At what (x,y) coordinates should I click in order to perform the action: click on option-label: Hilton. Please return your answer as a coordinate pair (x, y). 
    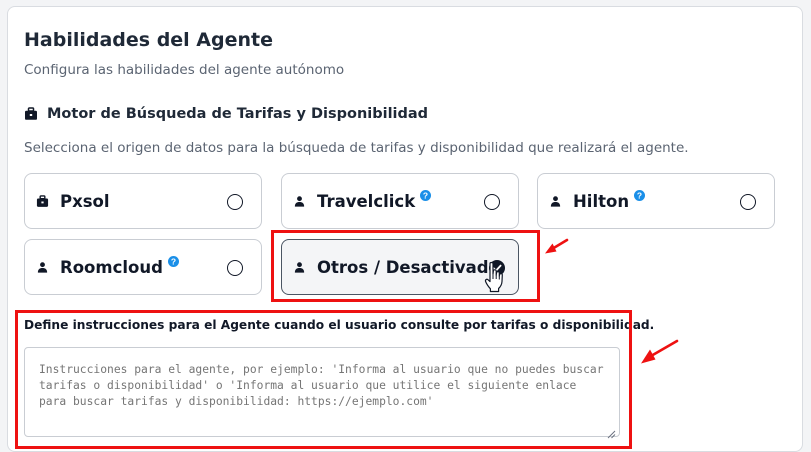
    Looking at the image, I should click on (601, 201).